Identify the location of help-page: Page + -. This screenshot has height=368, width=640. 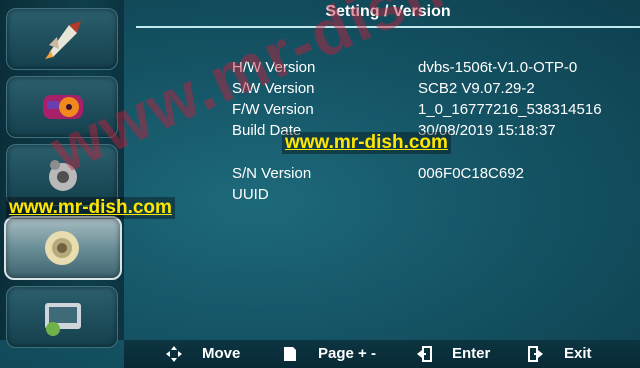
(329, 353).